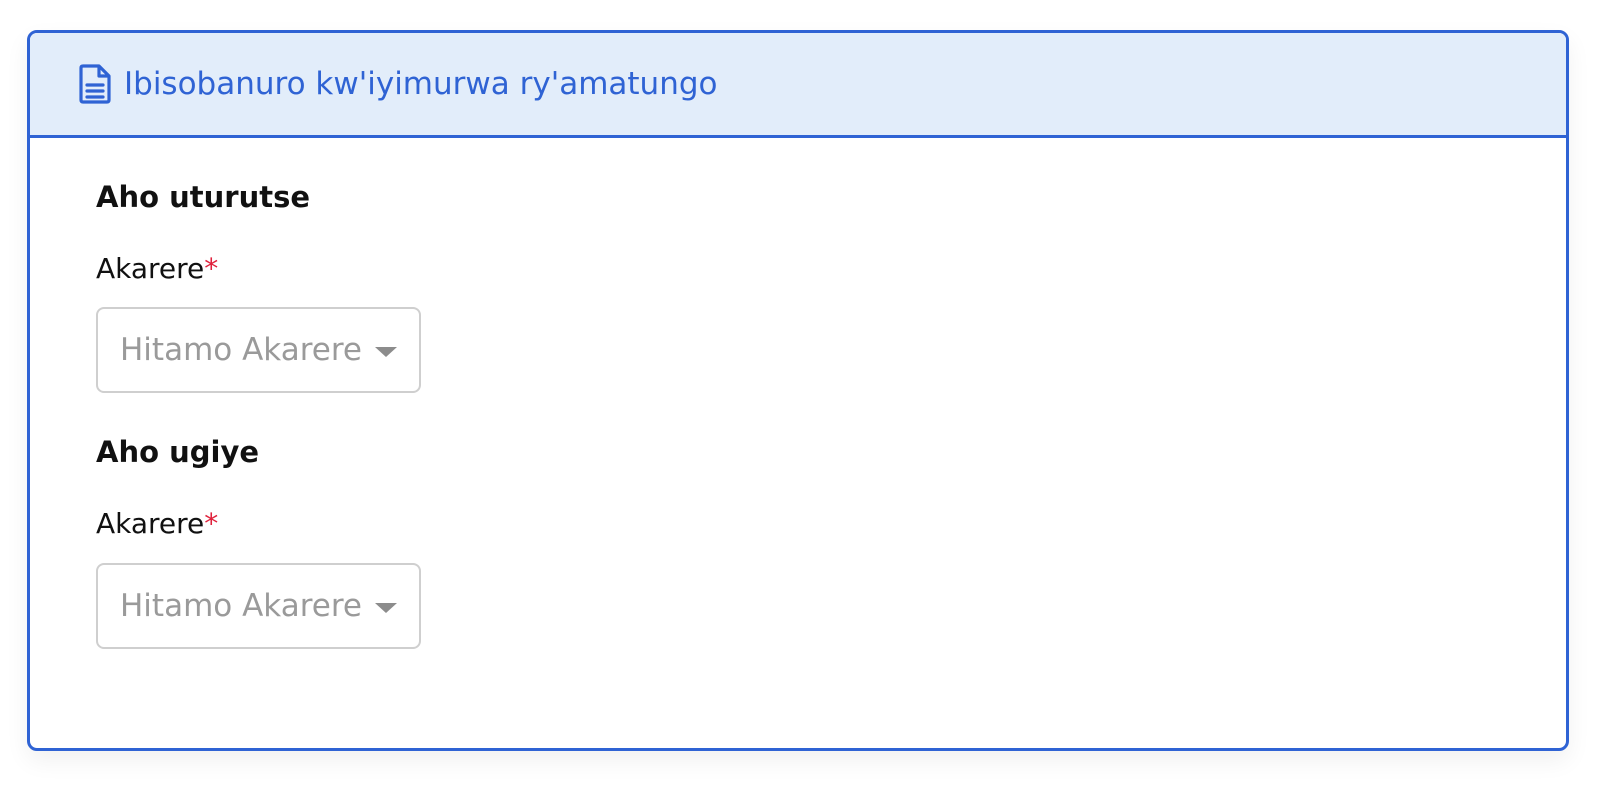 This screenshot has height=795, width=1600. What do you see at coordinates (241, 606) in the screenshot?
I see `destination-district-placeholder: Hitamo Akarere` at bounding box center [241, 606].